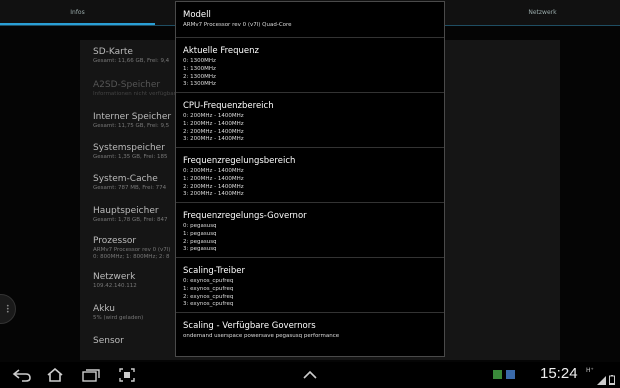  What do you see at coordinates (131, 257) in the screenshot?
I see `info-list-item-subtitle: 0: 800MHz; 1: 800MHz; 2: 8` at bounding box center [131, 257].